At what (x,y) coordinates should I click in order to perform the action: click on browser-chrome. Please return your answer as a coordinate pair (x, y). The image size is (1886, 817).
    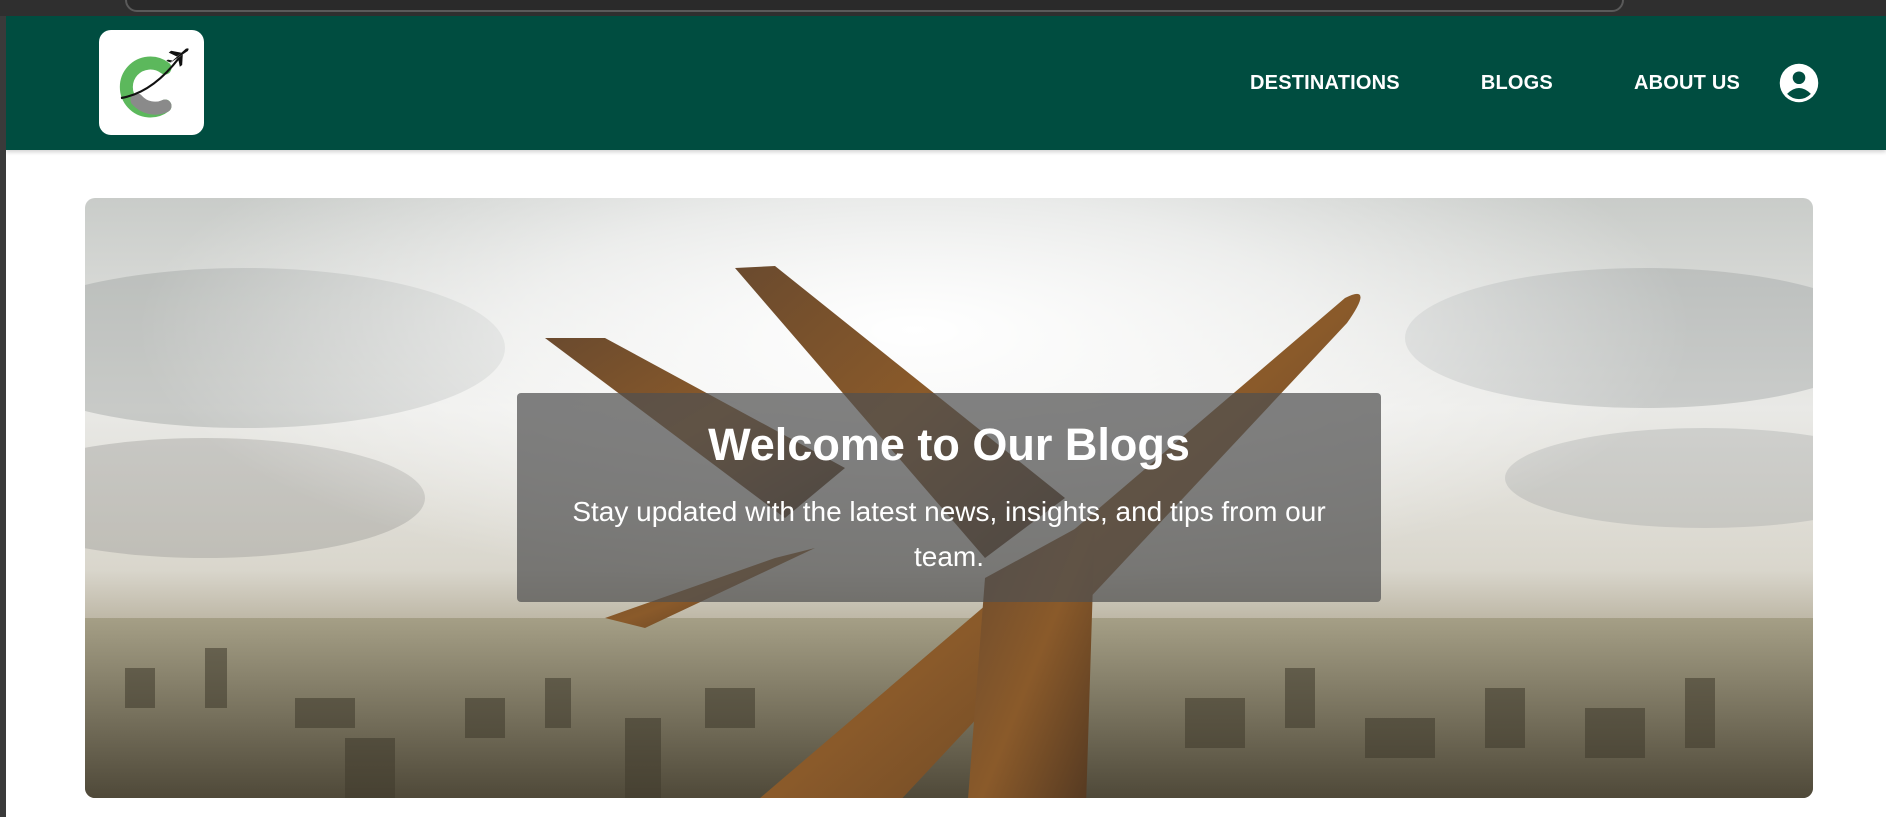
    Looking at the image, I should click on (943, 8).